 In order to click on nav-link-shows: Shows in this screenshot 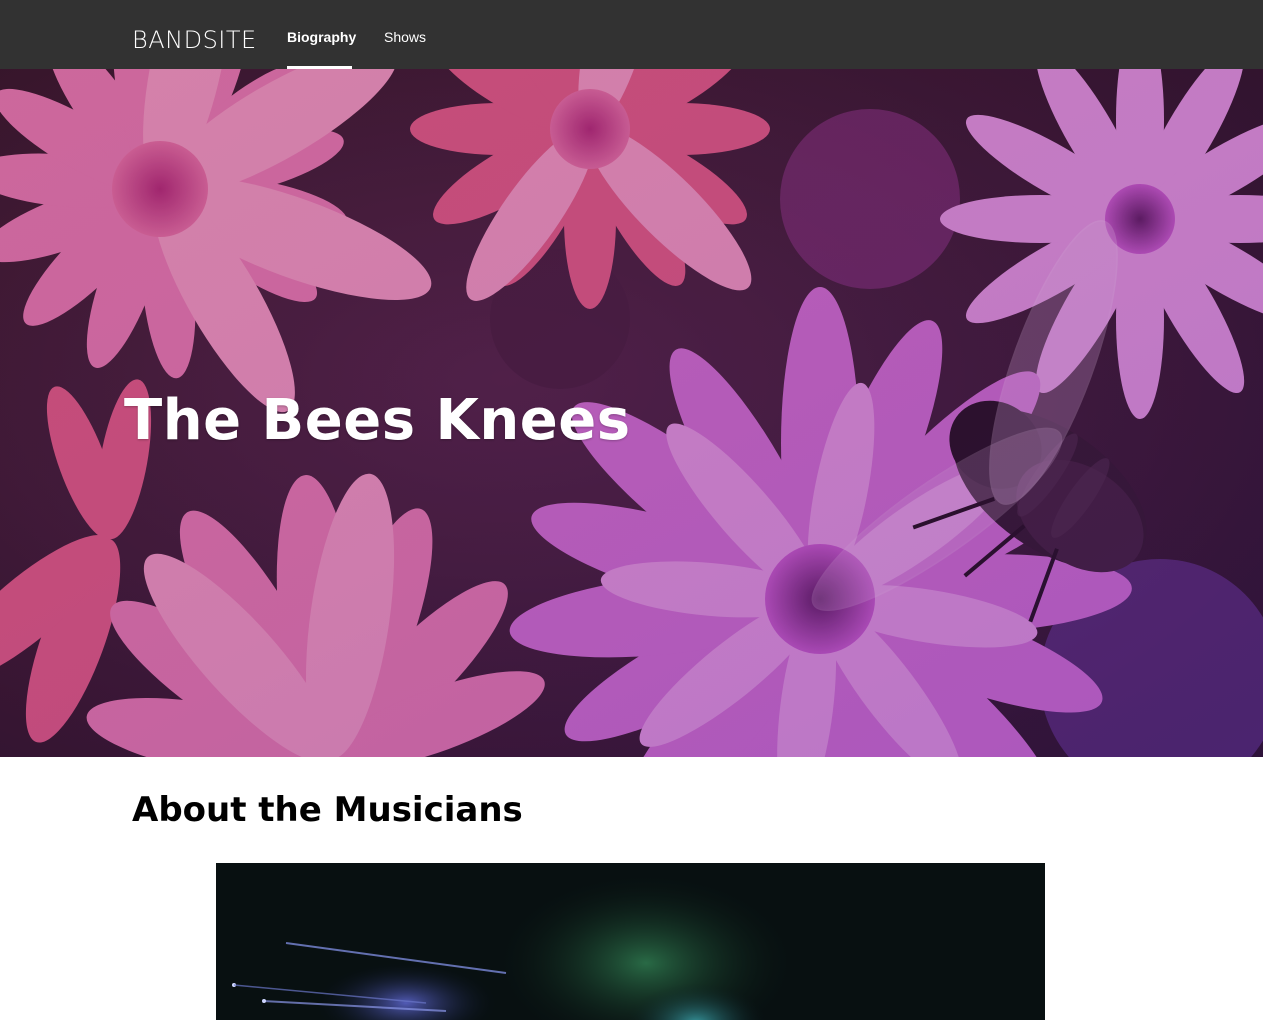, I will do `click(405, 34)`.